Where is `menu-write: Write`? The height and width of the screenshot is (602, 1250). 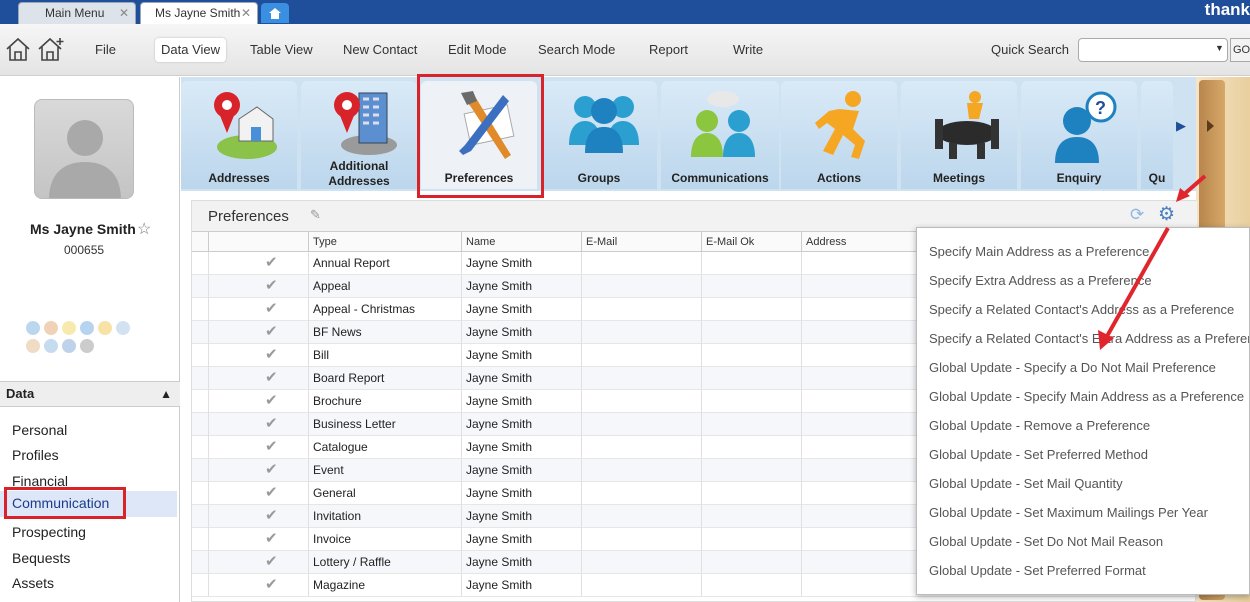 menu-write: Write is located at coordinates (748, 50).